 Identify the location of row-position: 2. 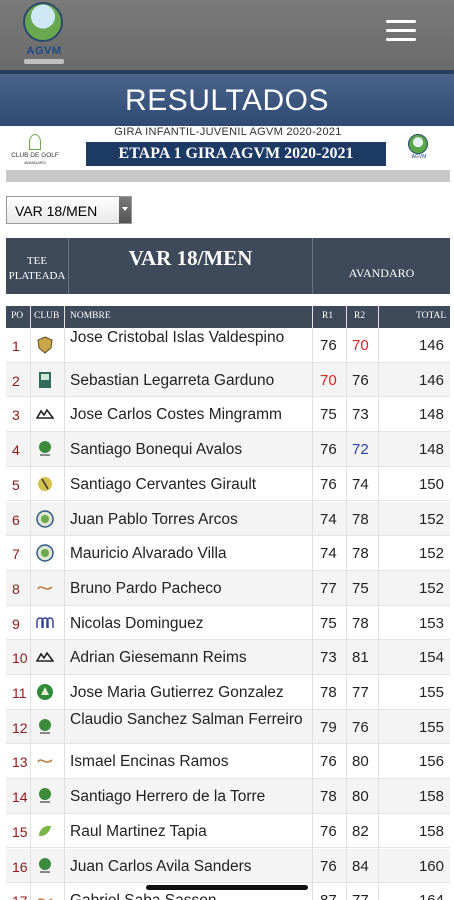
(16, 380).